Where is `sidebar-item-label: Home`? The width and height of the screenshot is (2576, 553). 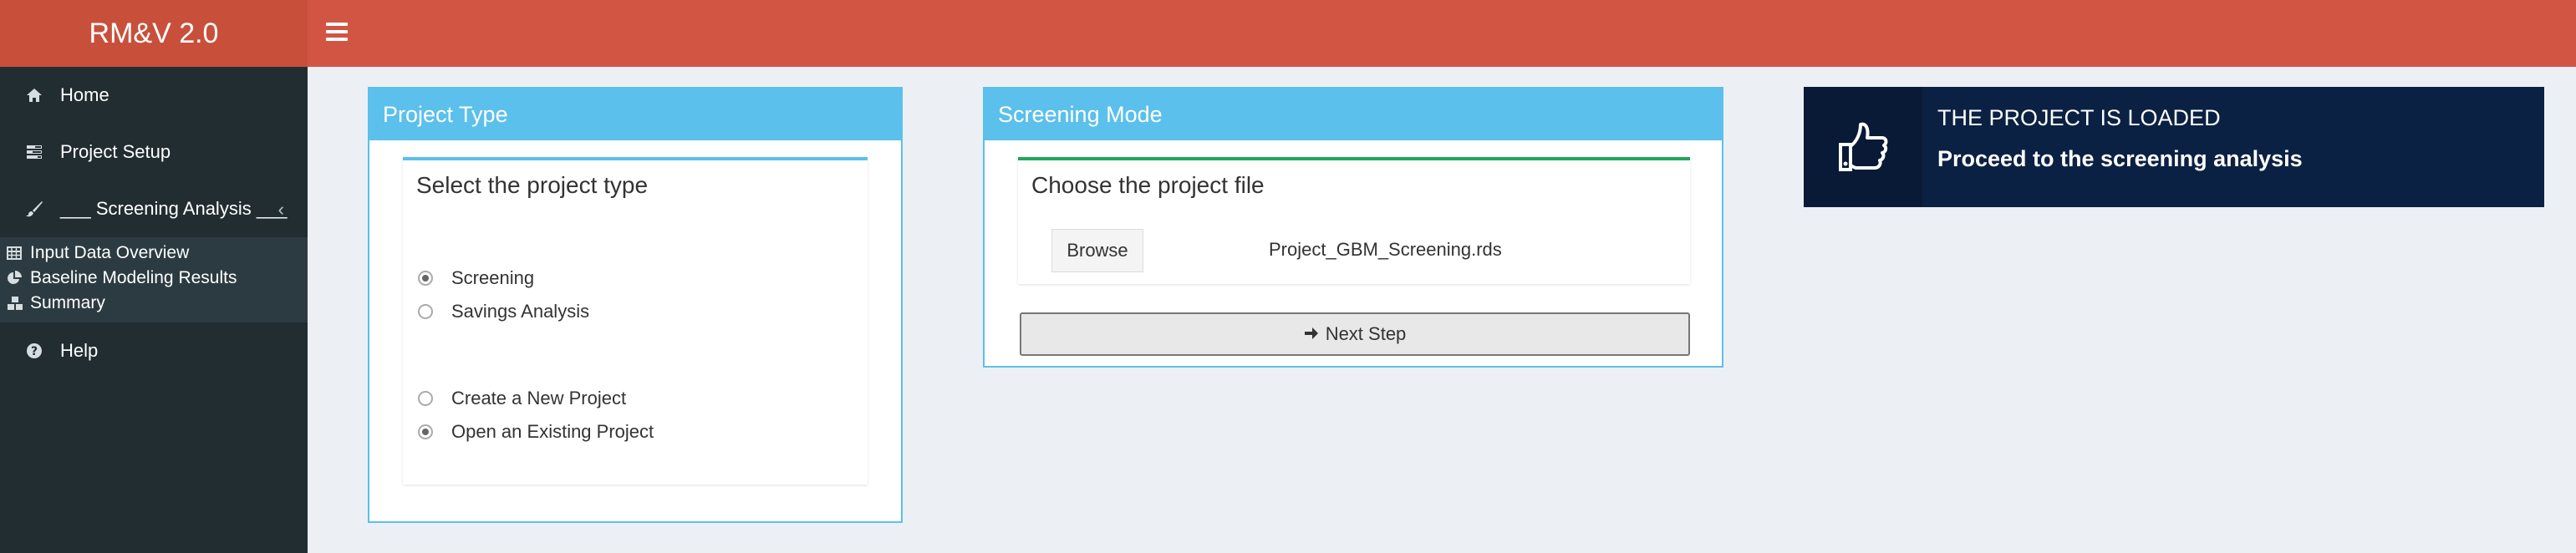 sidebar-item-label: Home is located at coordinates (84, 95).